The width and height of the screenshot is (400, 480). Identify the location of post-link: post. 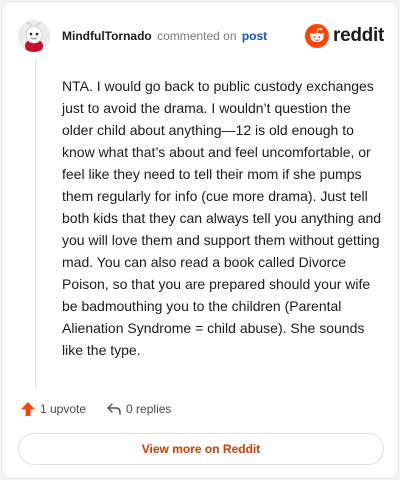
(254, 36).